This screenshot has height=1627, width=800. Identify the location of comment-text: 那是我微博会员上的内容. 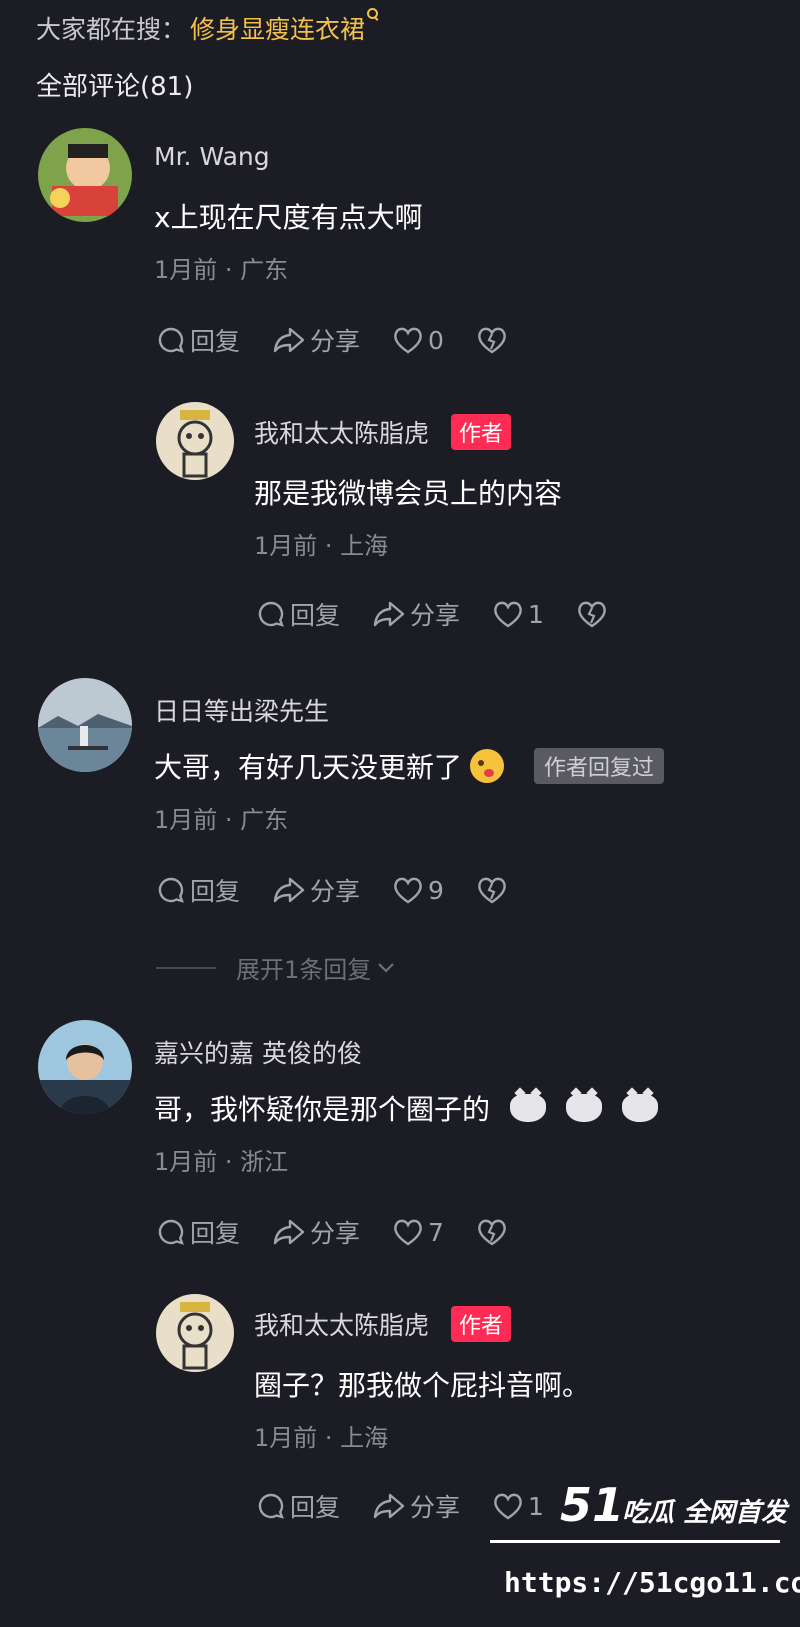
(408, 493).